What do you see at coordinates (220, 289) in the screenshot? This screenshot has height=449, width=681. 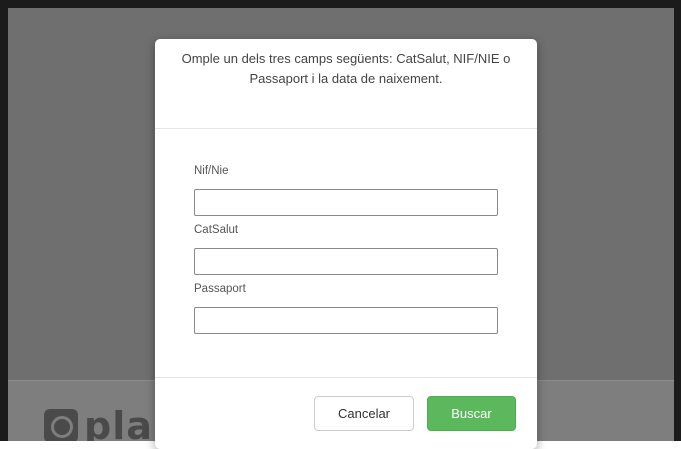 I see `passaport-label: Passaport` at bounding box center [220, 289].